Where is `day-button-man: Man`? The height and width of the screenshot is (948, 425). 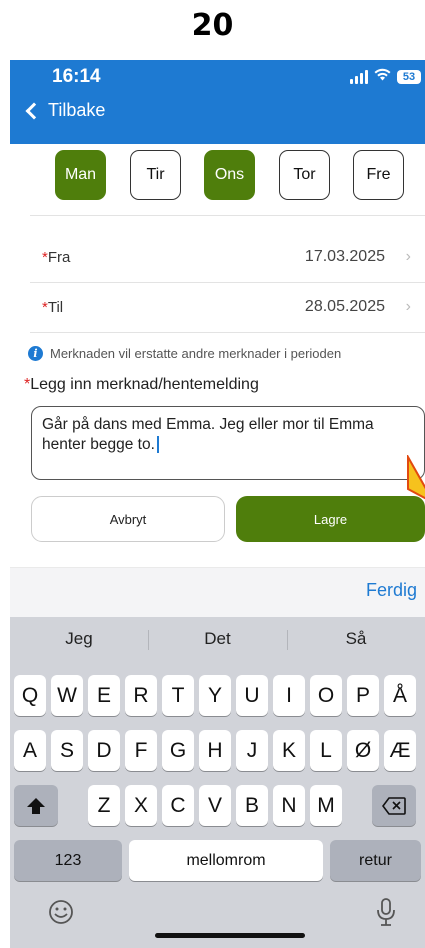 day-button-man: Man is located at coordinates (80, 175).